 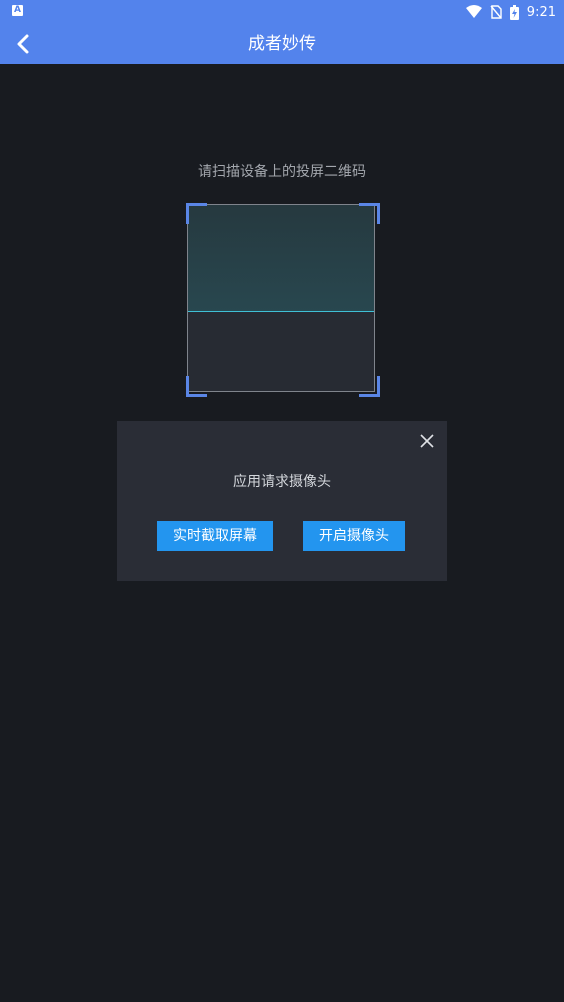 I want to click on capture-screen-button: 实时截取屏幕, so click(x=215, y=536).